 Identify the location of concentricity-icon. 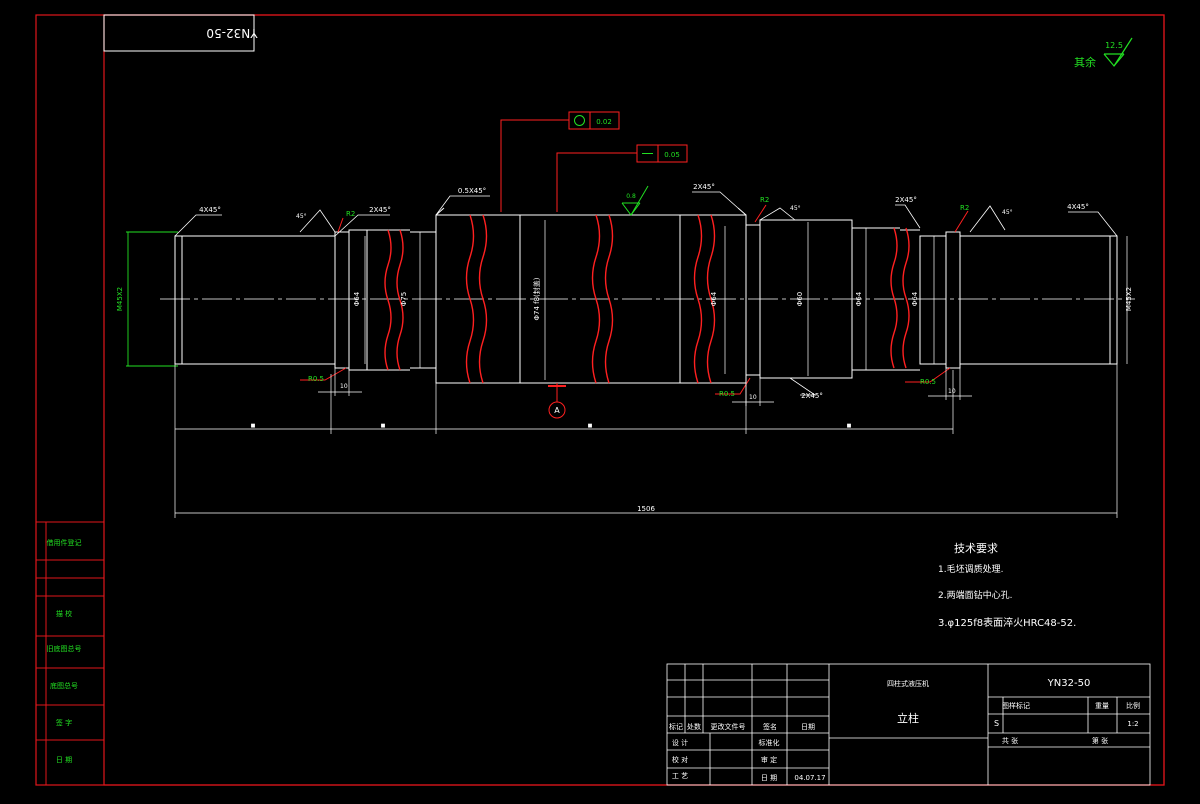
(579, 120).